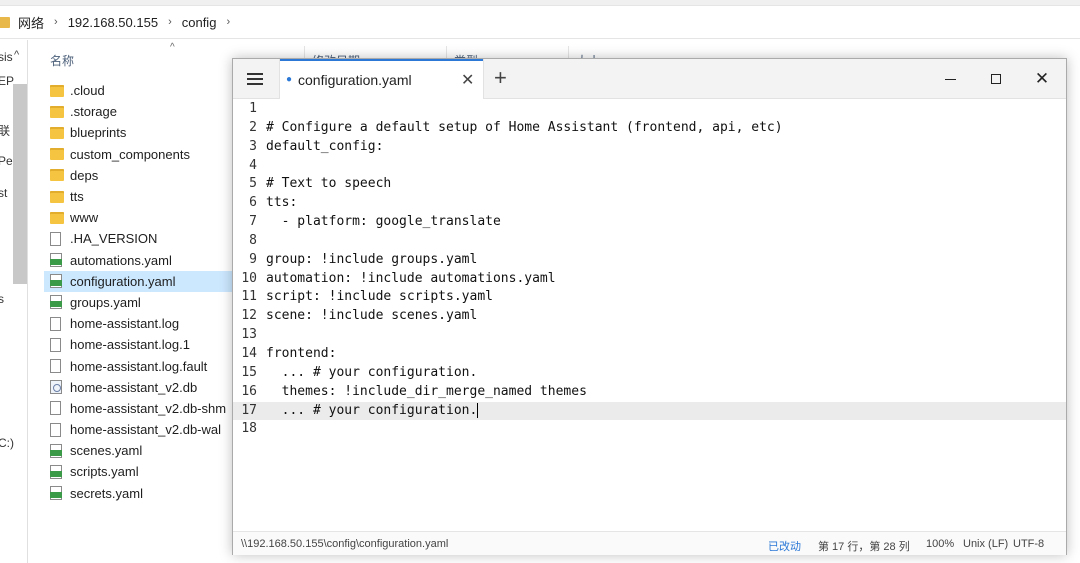 The image size is (1080, 563). Describe the element at coordinates (5, 130) in the screenshot. I see `nav-item-fragment: 联` at that location.